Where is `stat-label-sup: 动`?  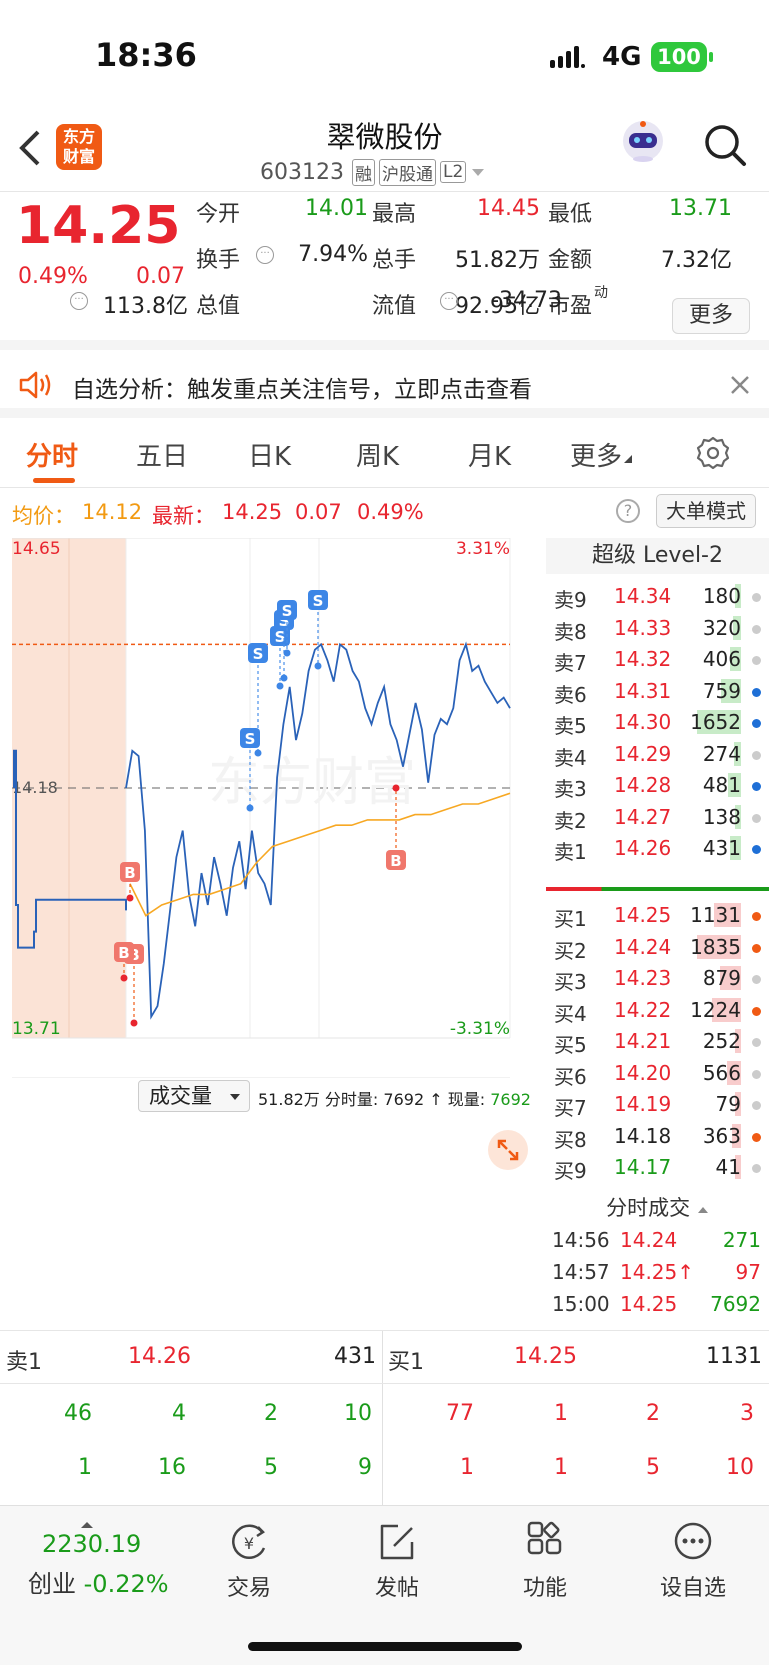
stat-label-sup: 动 is located at coordinates (601, 293).